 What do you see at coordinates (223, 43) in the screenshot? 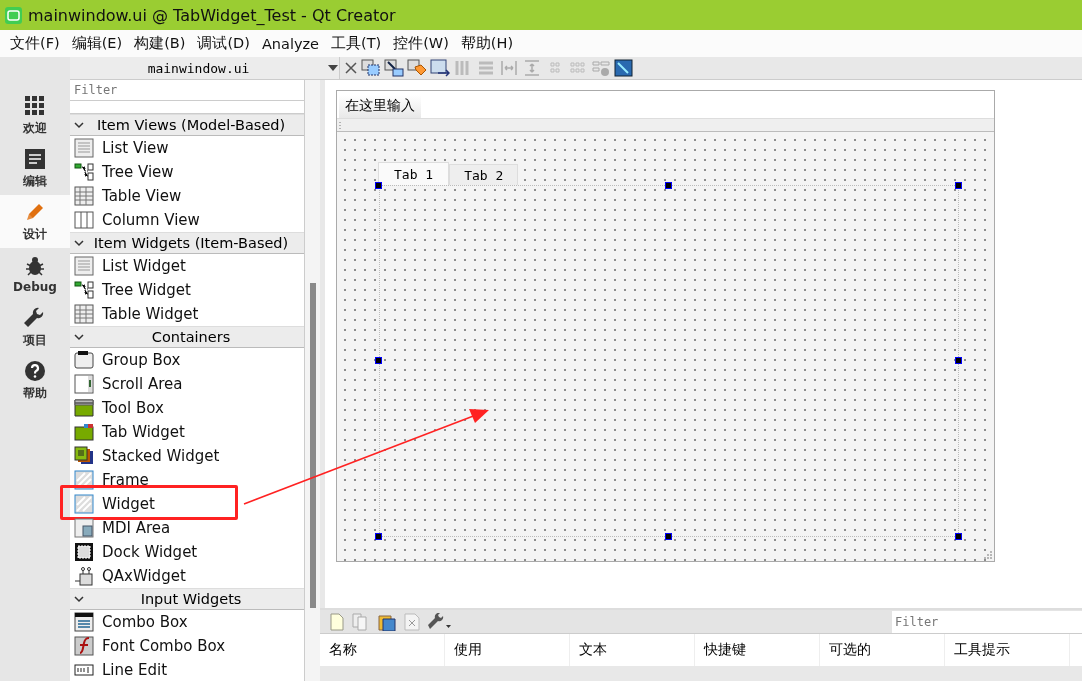
I see `menu-item: 调试(D)` at bounding box center [223, 43].